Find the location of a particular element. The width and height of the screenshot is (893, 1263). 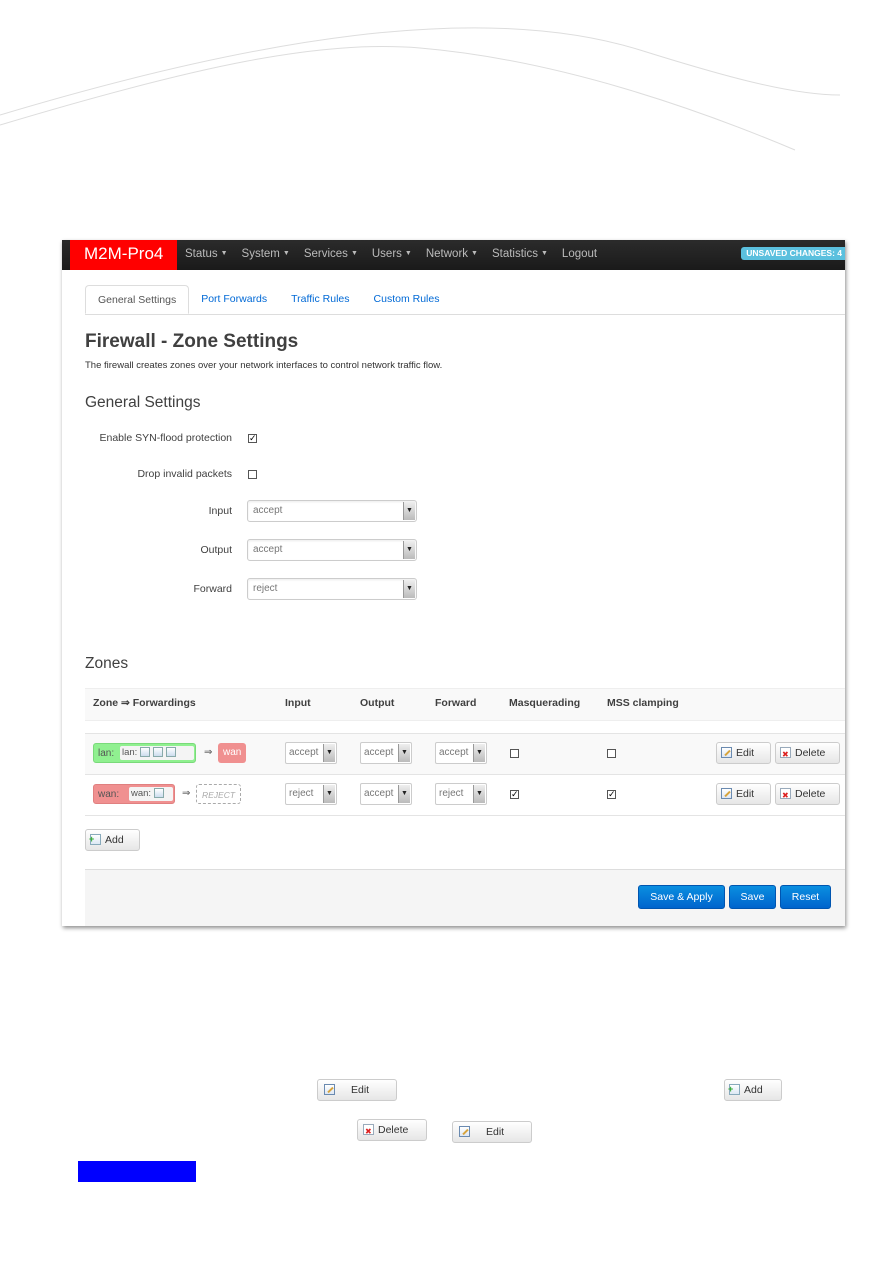

tab-traffic-rules: Traffic Rules is located at coordinates (320, 299).